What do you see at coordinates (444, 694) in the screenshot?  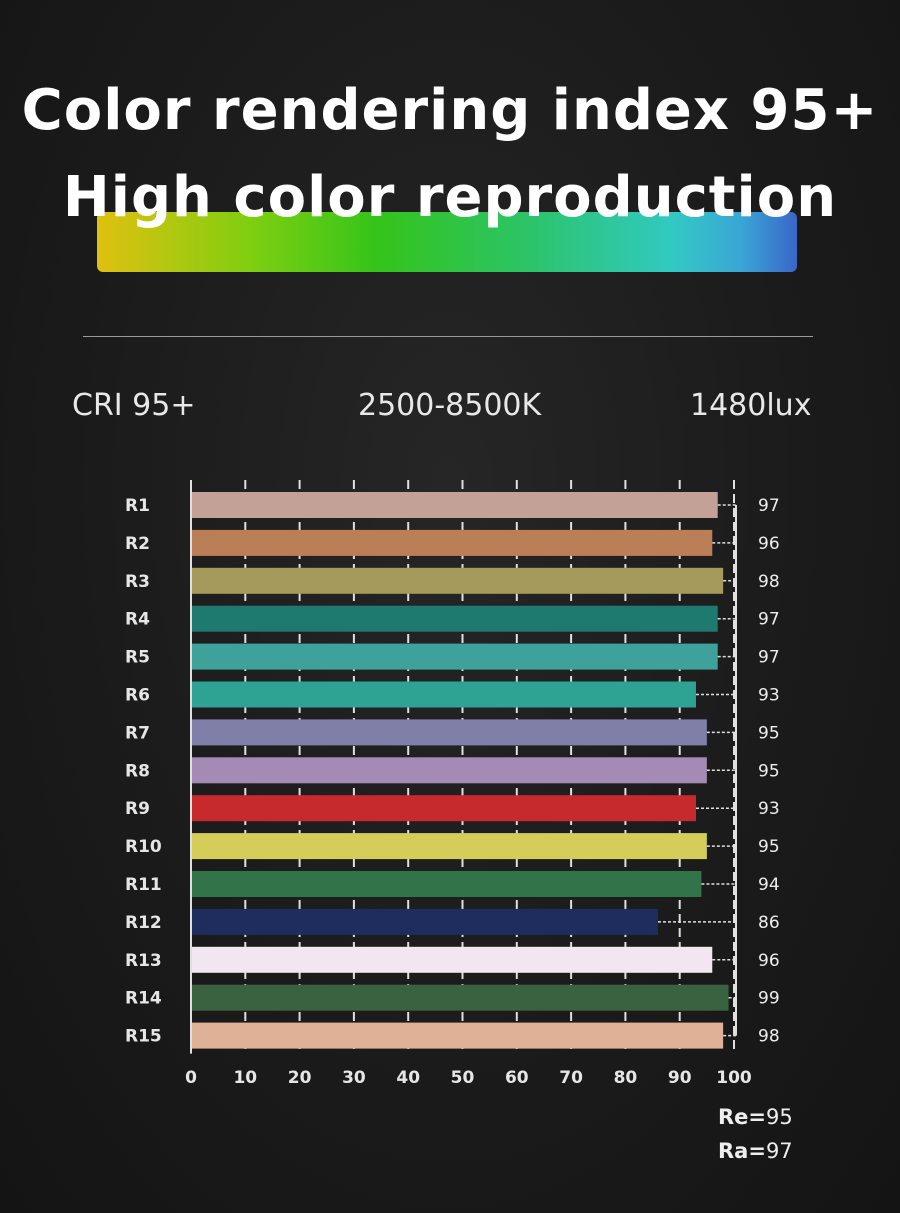 I see `bar-r6` at bounding box center [444, 694].